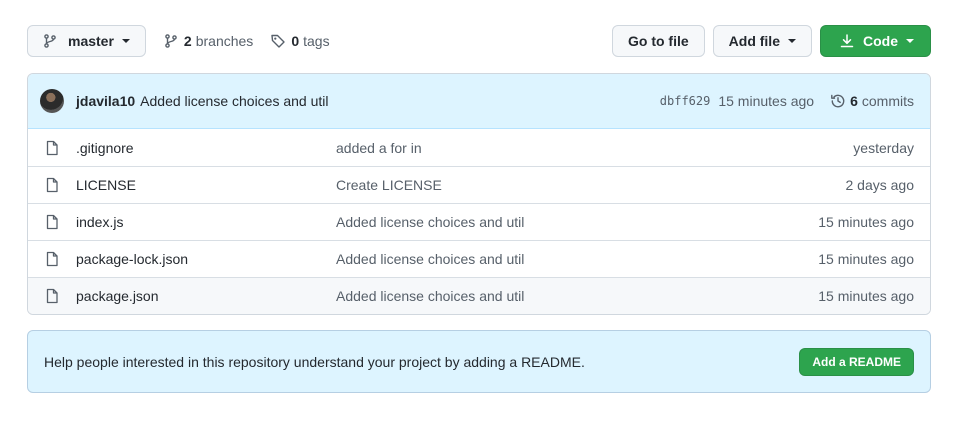  What do you see at coordinates (854, 101) in the screenshot?
I see `commits-count: 6` at bounding box center [854, 101].